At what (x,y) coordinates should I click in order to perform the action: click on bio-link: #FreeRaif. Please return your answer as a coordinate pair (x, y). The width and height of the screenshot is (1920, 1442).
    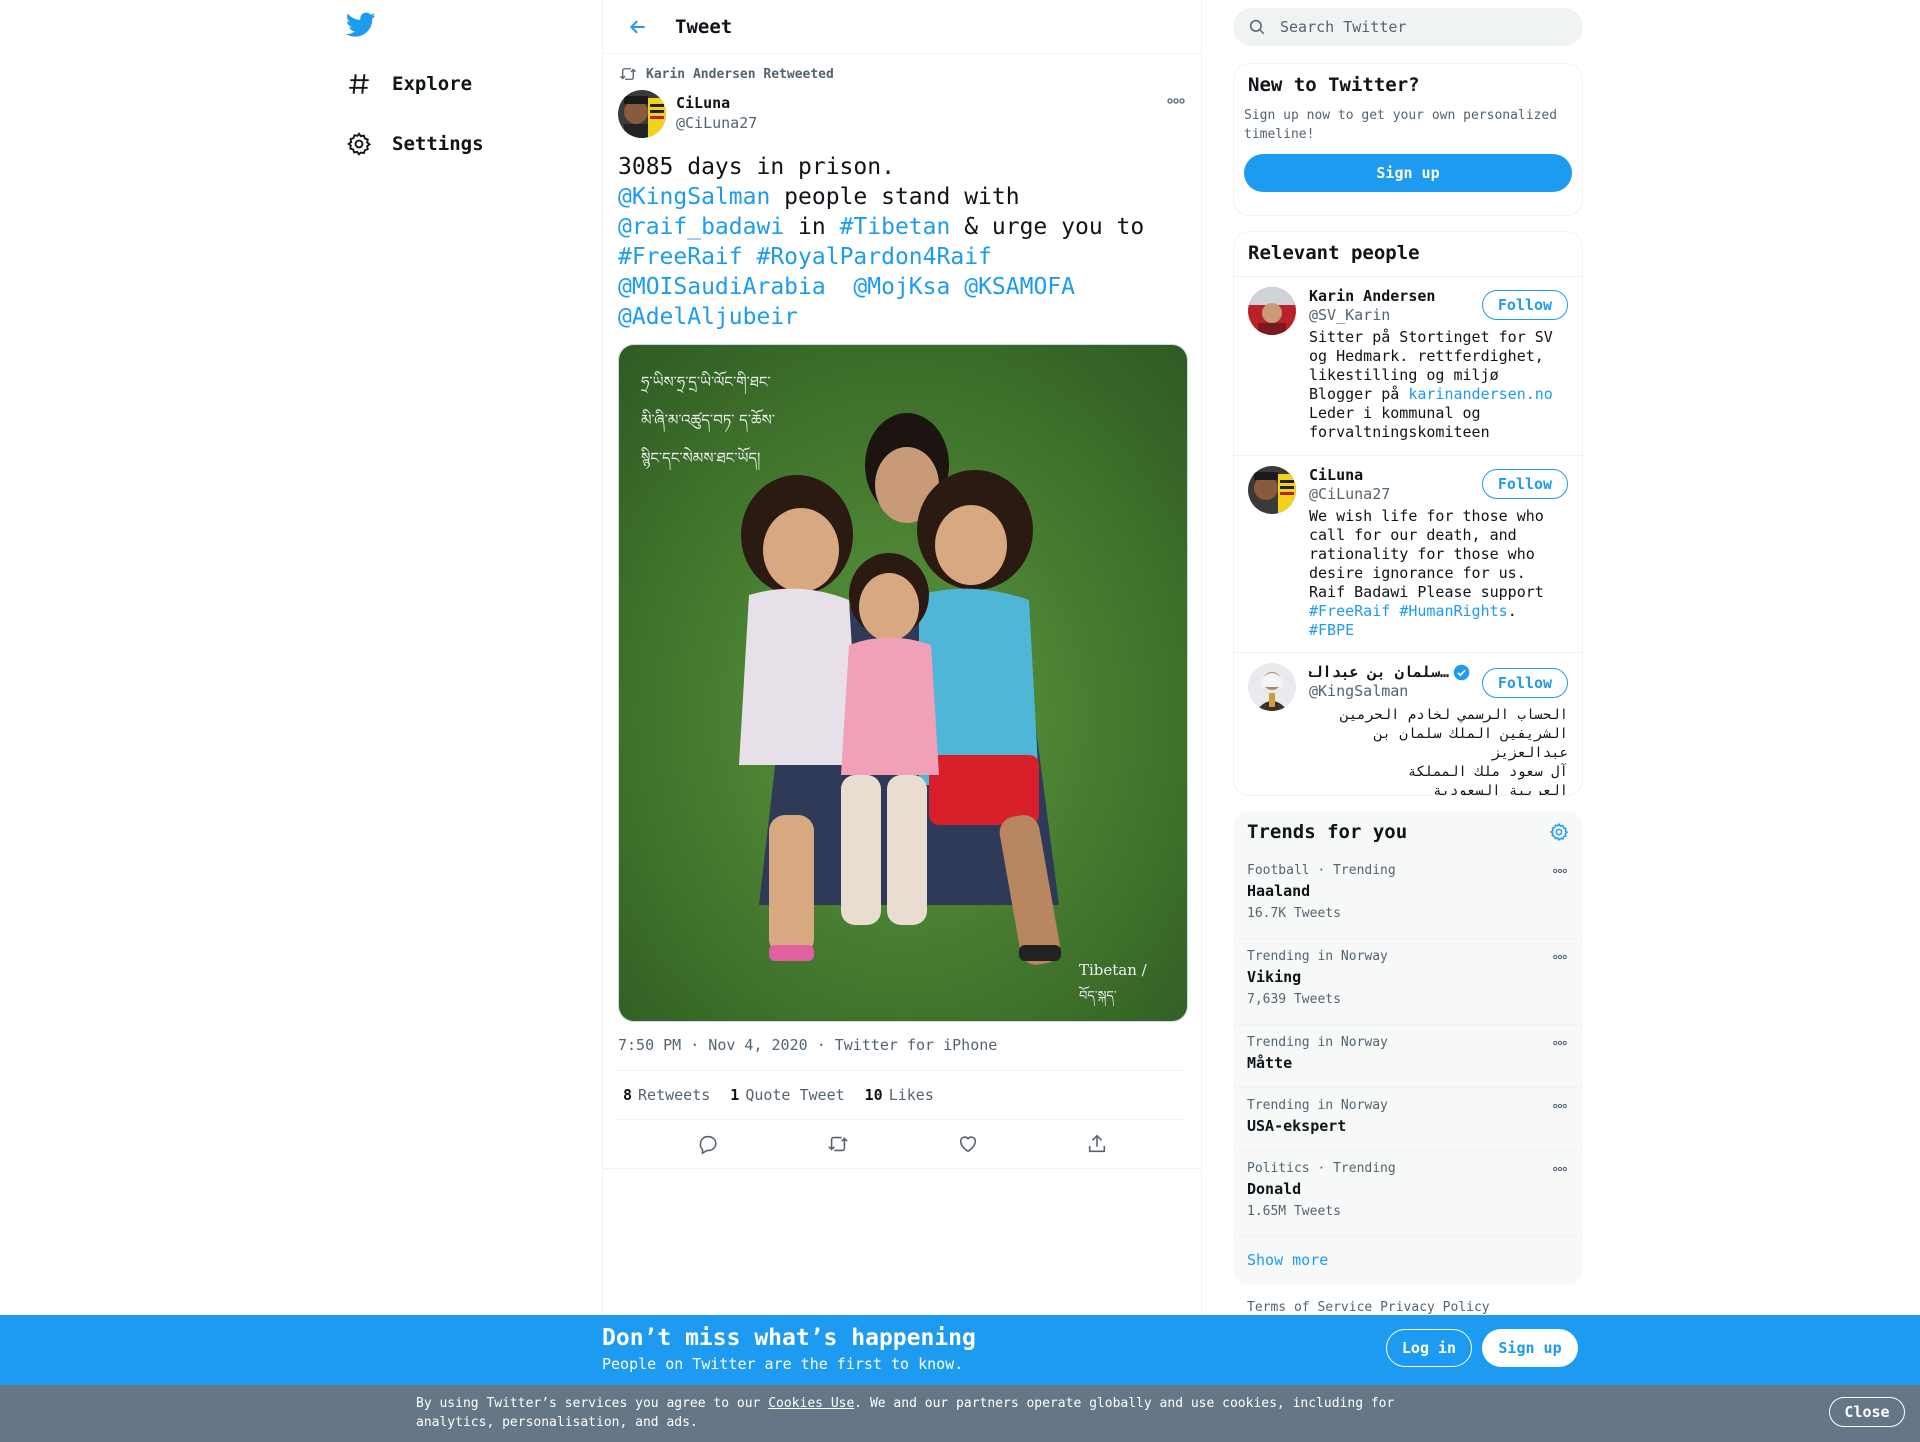
    Looking at the image, I should click on (1349, 611).